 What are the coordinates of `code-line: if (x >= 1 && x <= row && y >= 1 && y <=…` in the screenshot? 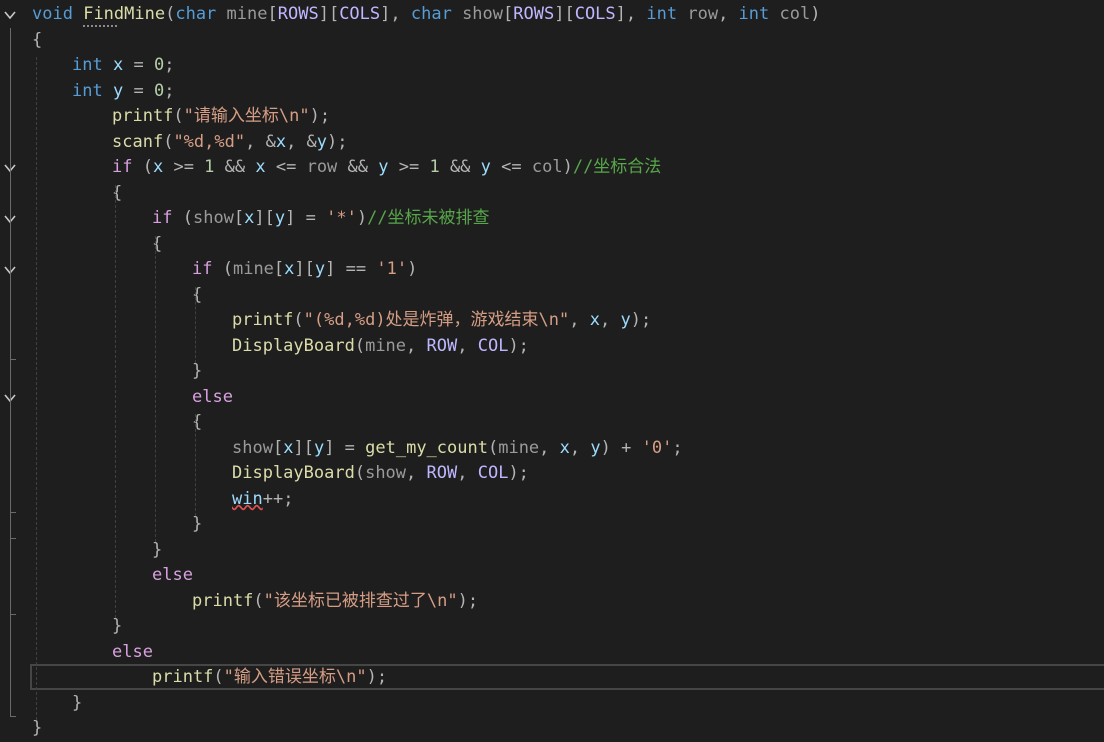 It's located at (552, 168).